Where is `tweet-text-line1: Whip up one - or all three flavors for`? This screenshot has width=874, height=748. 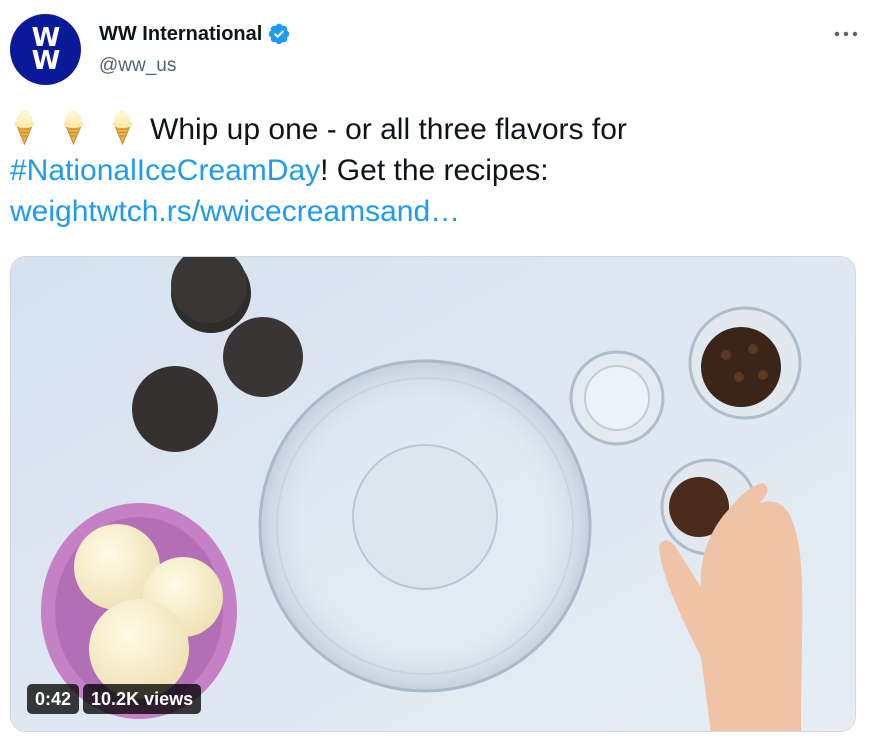 tweet-text-line1: Whip up one - or all three flavors for is located at coordinates (388, 129).